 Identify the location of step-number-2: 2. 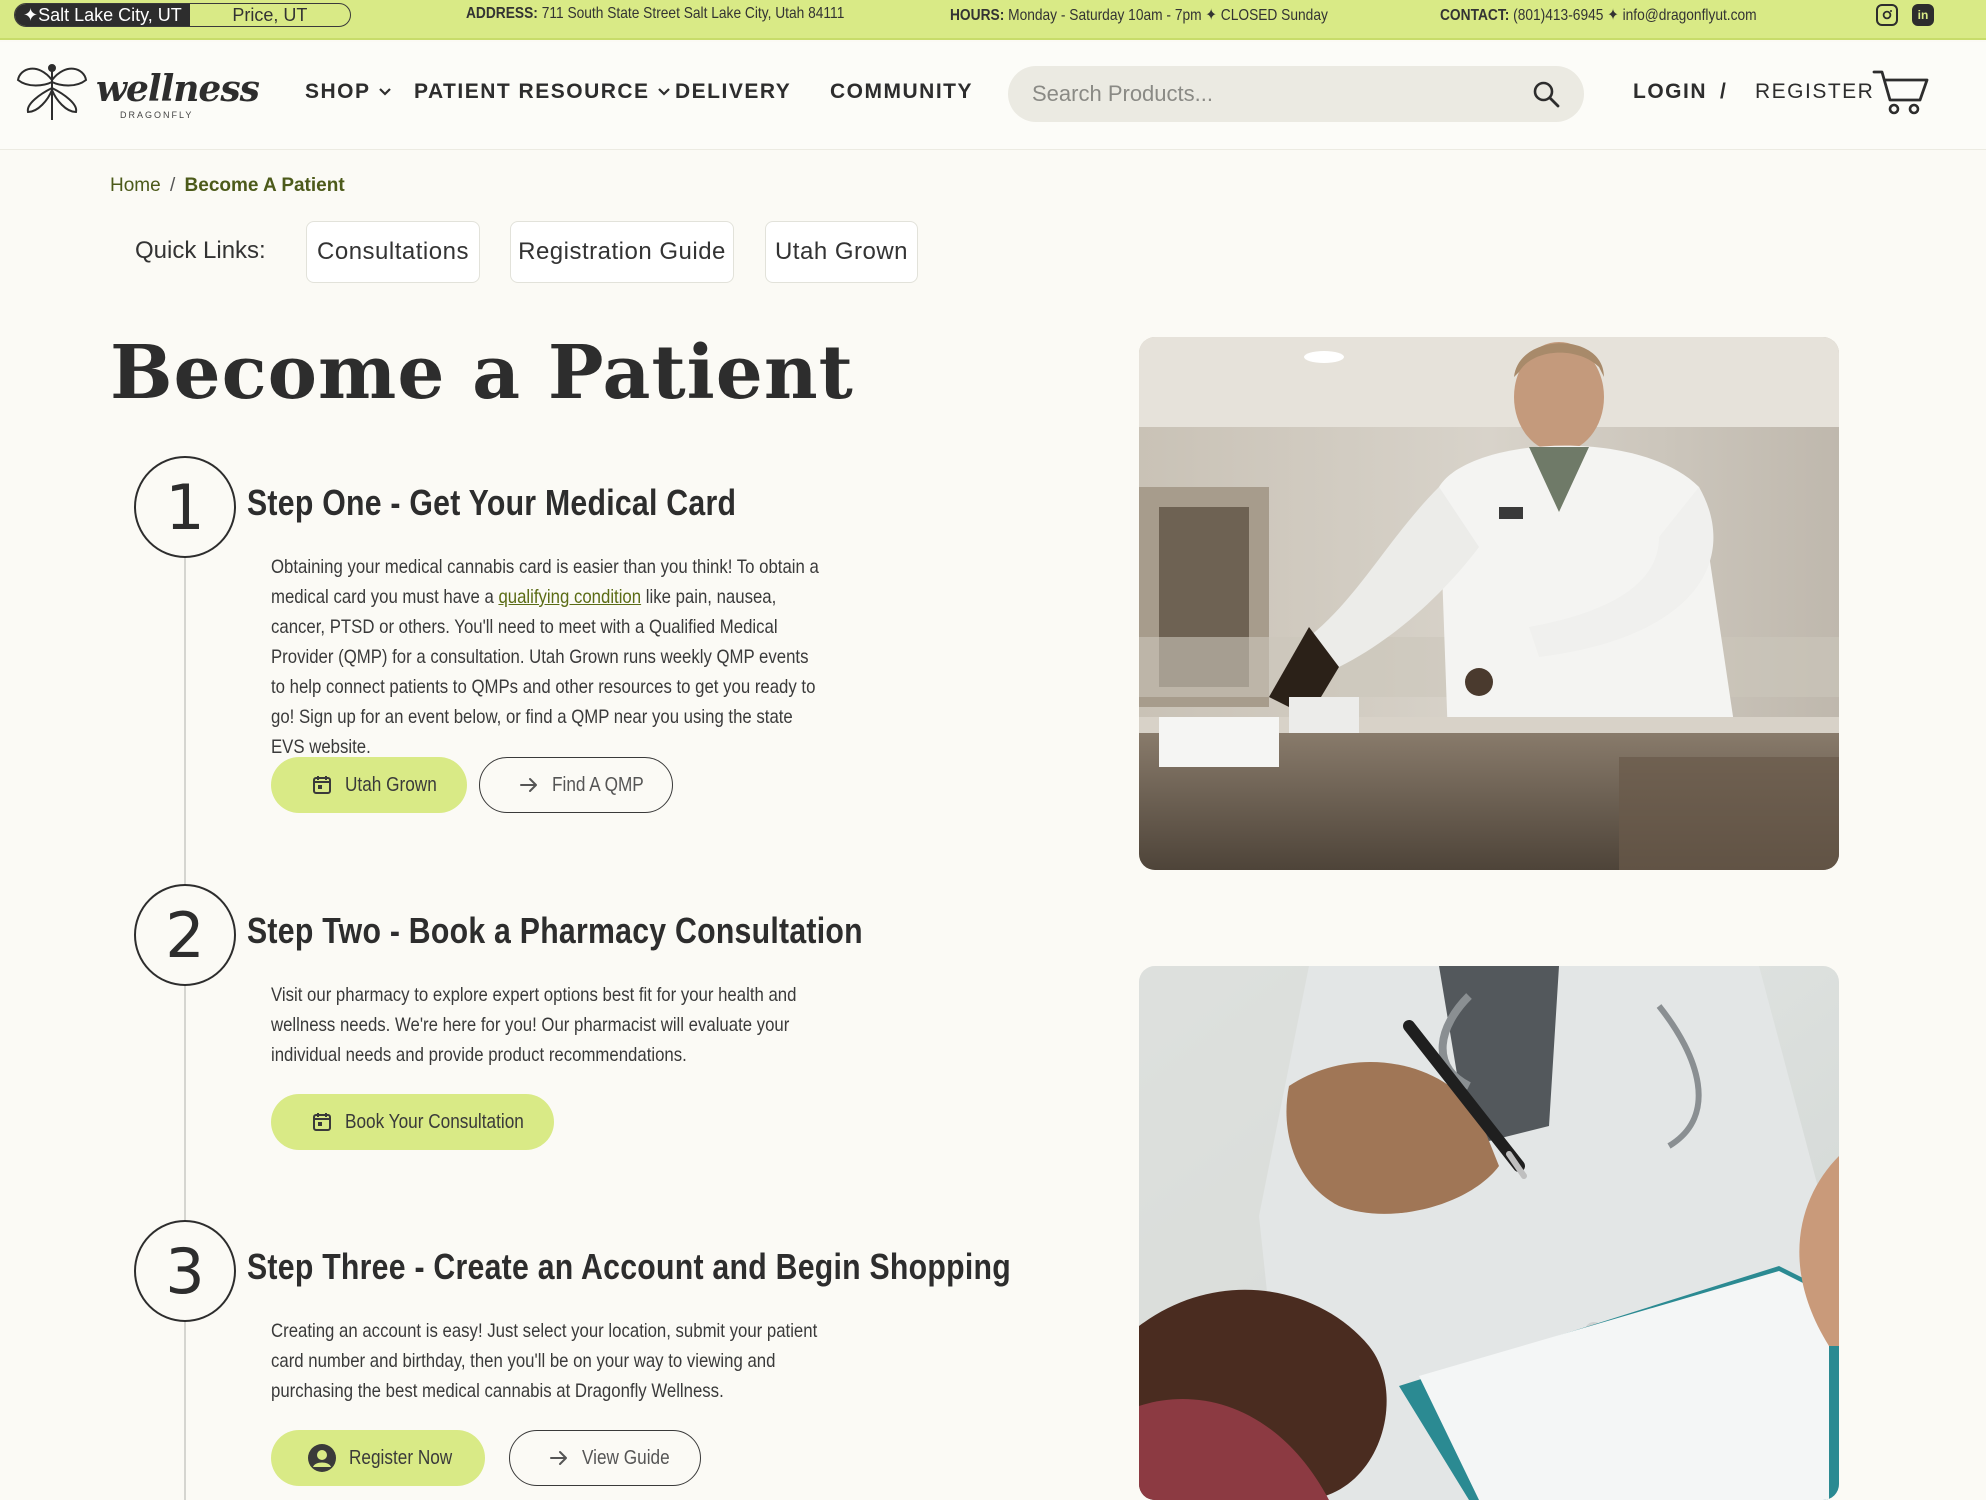
(185, 935).